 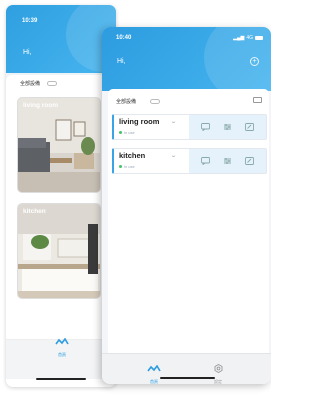 I want to click on back-all-devices-tab: 全部設備, so click(x=30, y=84).